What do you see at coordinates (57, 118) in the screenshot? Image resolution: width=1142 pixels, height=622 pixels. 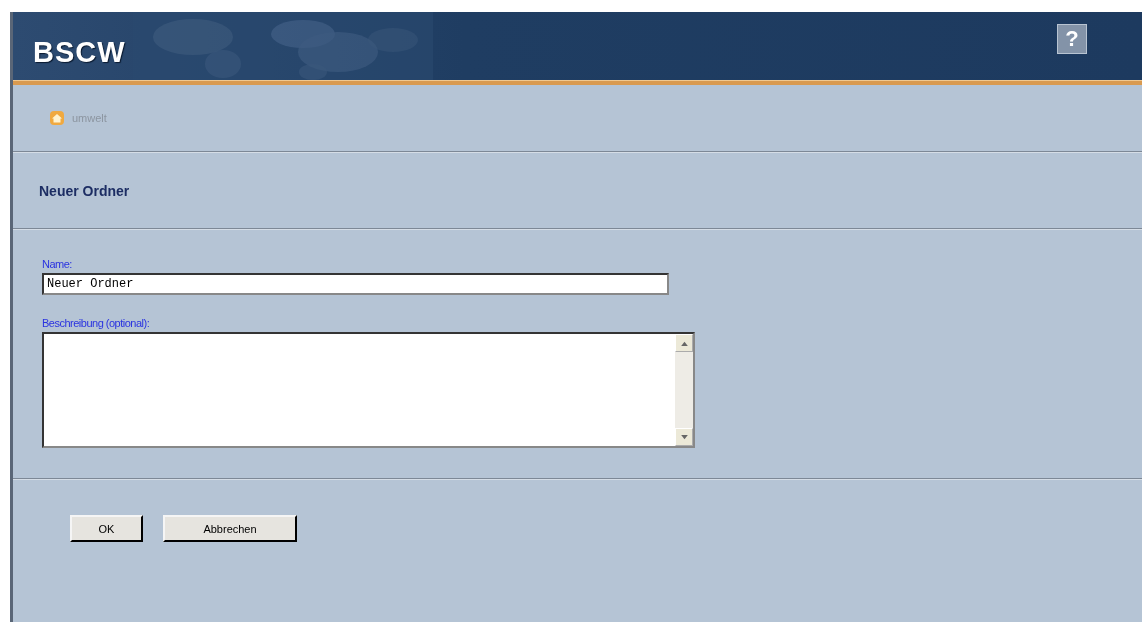 I see `home-icon` at bounding box center [57, 118].